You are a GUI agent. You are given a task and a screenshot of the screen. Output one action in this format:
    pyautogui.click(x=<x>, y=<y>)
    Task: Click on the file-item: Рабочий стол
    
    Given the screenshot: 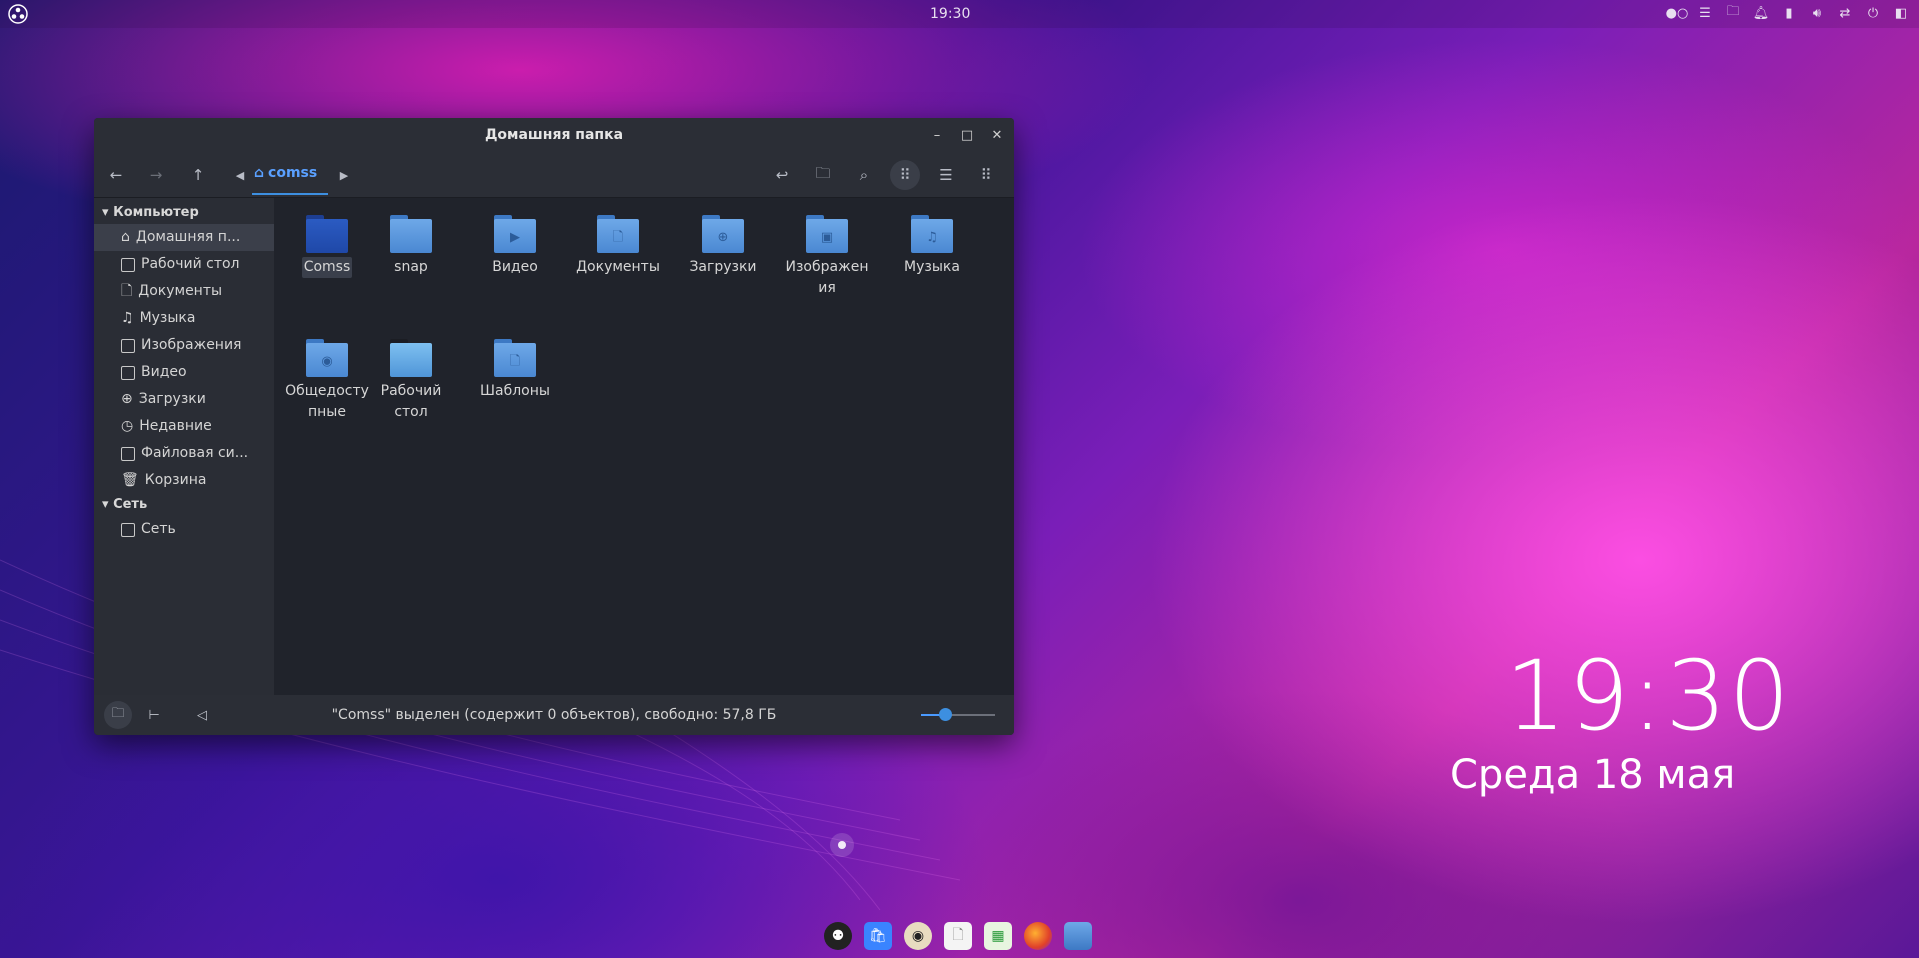 What is the action you would take?
    pyautogui.click(x=411, y=381)
    